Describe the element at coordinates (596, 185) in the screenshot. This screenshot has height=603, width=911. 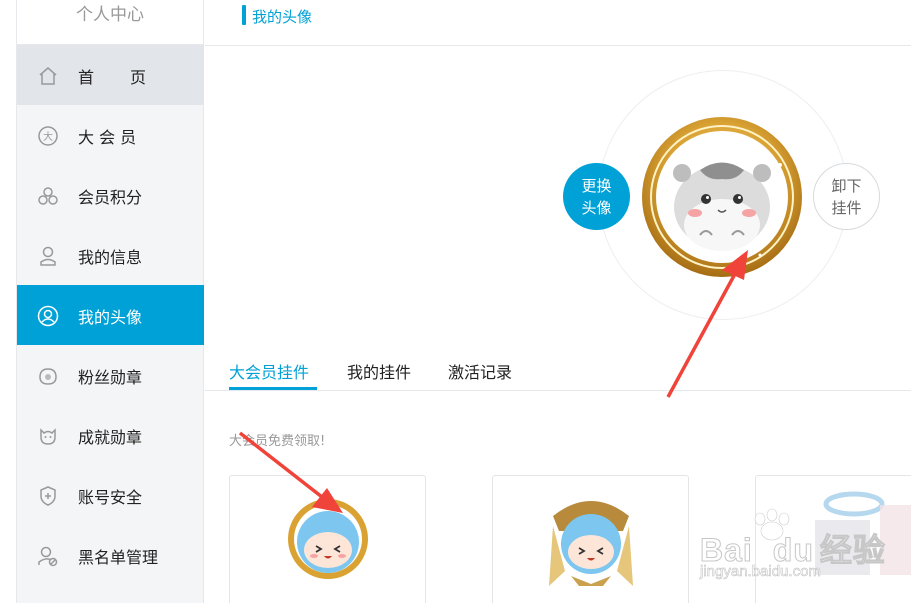
I see `change-avatar-label-line1: 更换` at that location.